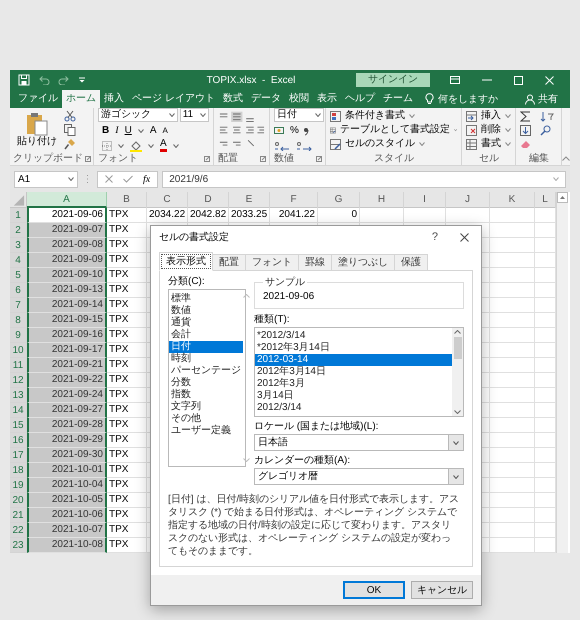 The image size is (580, 620). Describe the element at coordinates (530, 99) in the screenshot. I see `person-icon` at that location.